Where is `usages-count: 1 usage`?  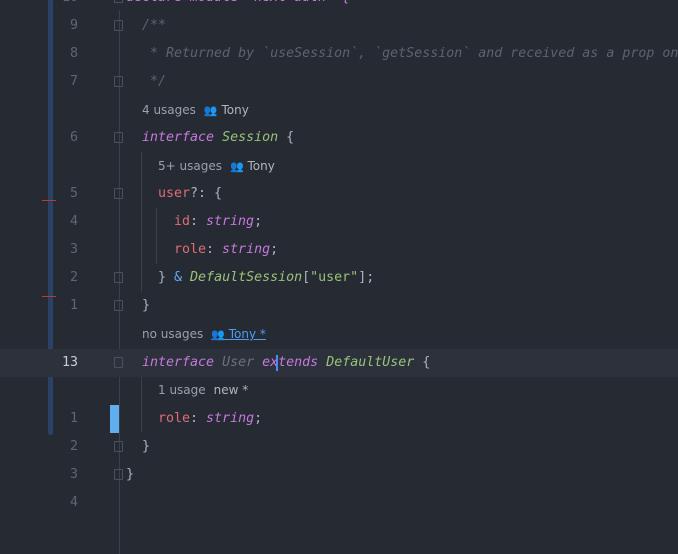 usages-count: 1 usage is located at coordinates (182, 390).